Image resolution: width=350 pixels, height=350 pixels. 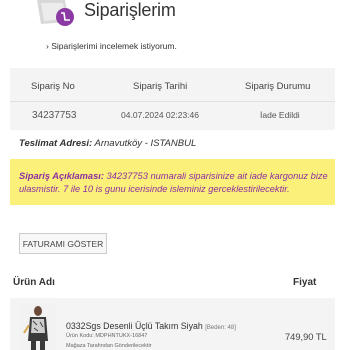 I want to click on delivery-value: Arnavutköy - ISTANBUL, so click(x=145, y=143).